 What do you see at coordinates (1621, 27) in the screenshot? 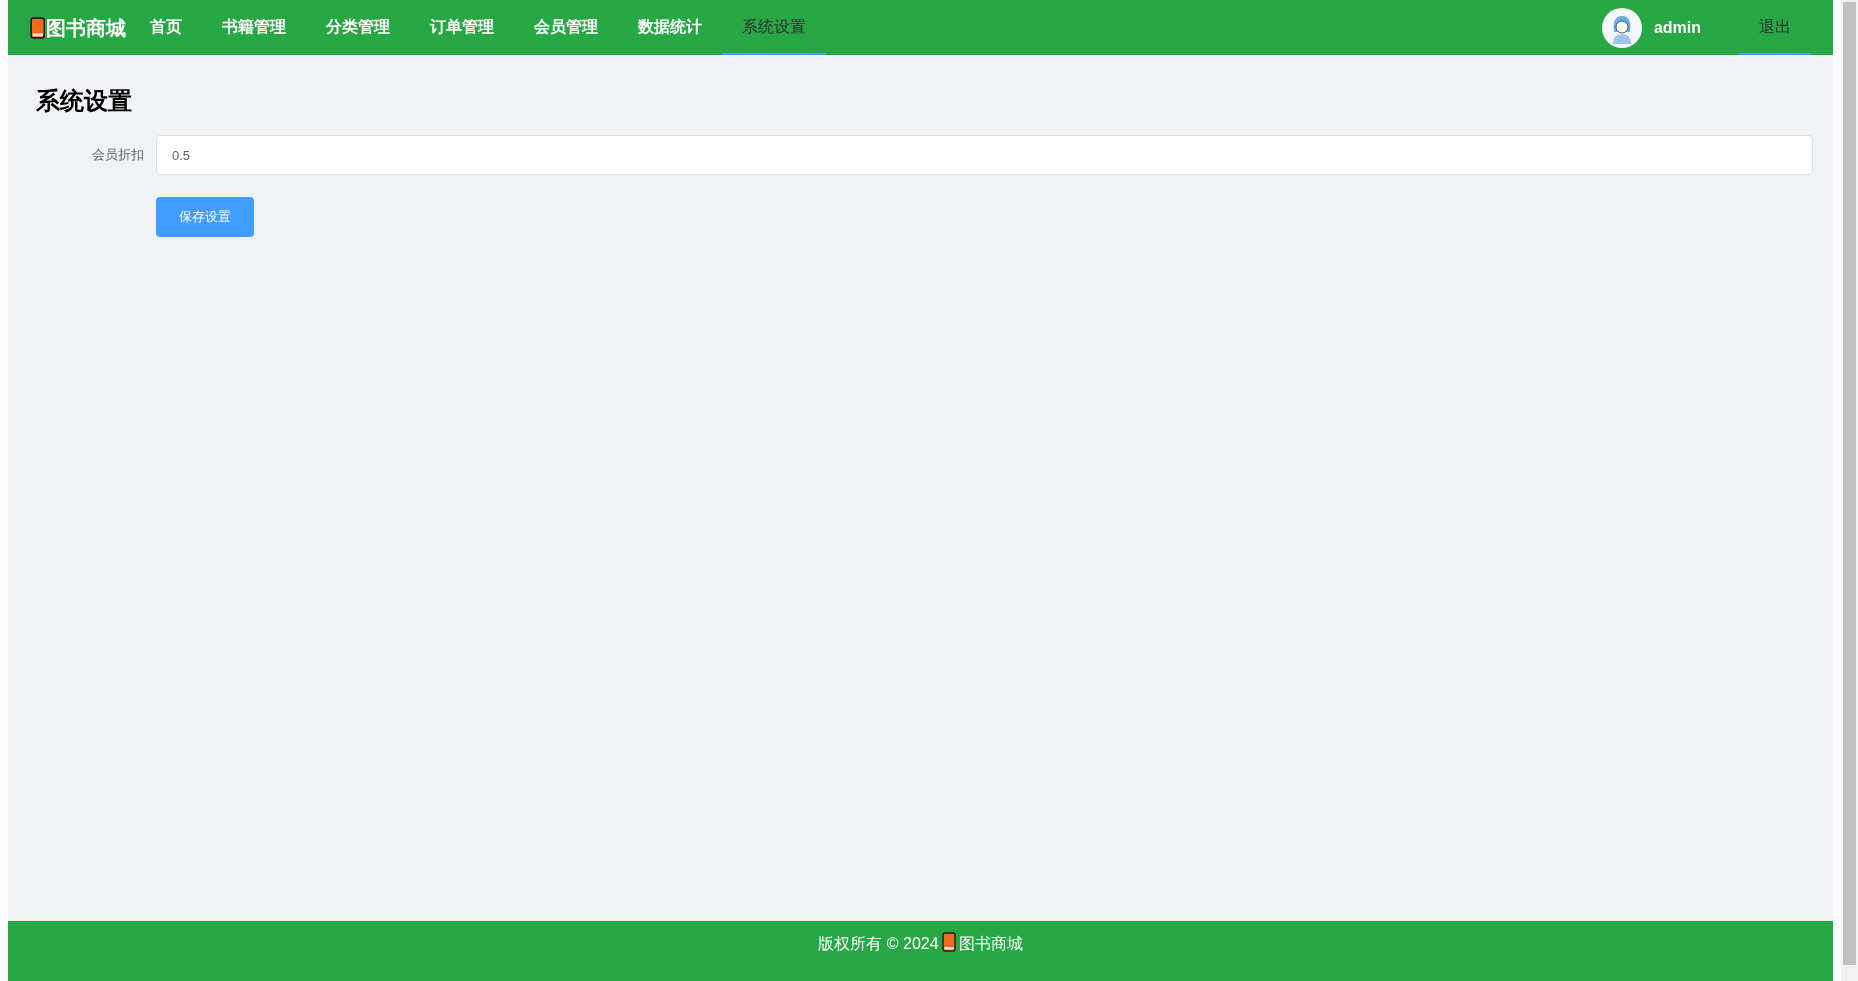
I see `avatar-icon` at bounding box center [1621, 27].